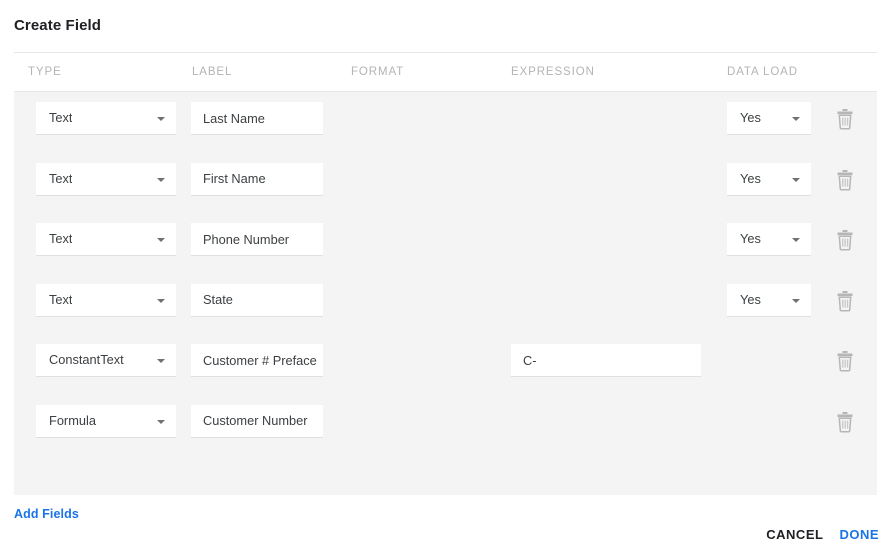  I want to click on column-header-label: LABEL, so click(212, 72).